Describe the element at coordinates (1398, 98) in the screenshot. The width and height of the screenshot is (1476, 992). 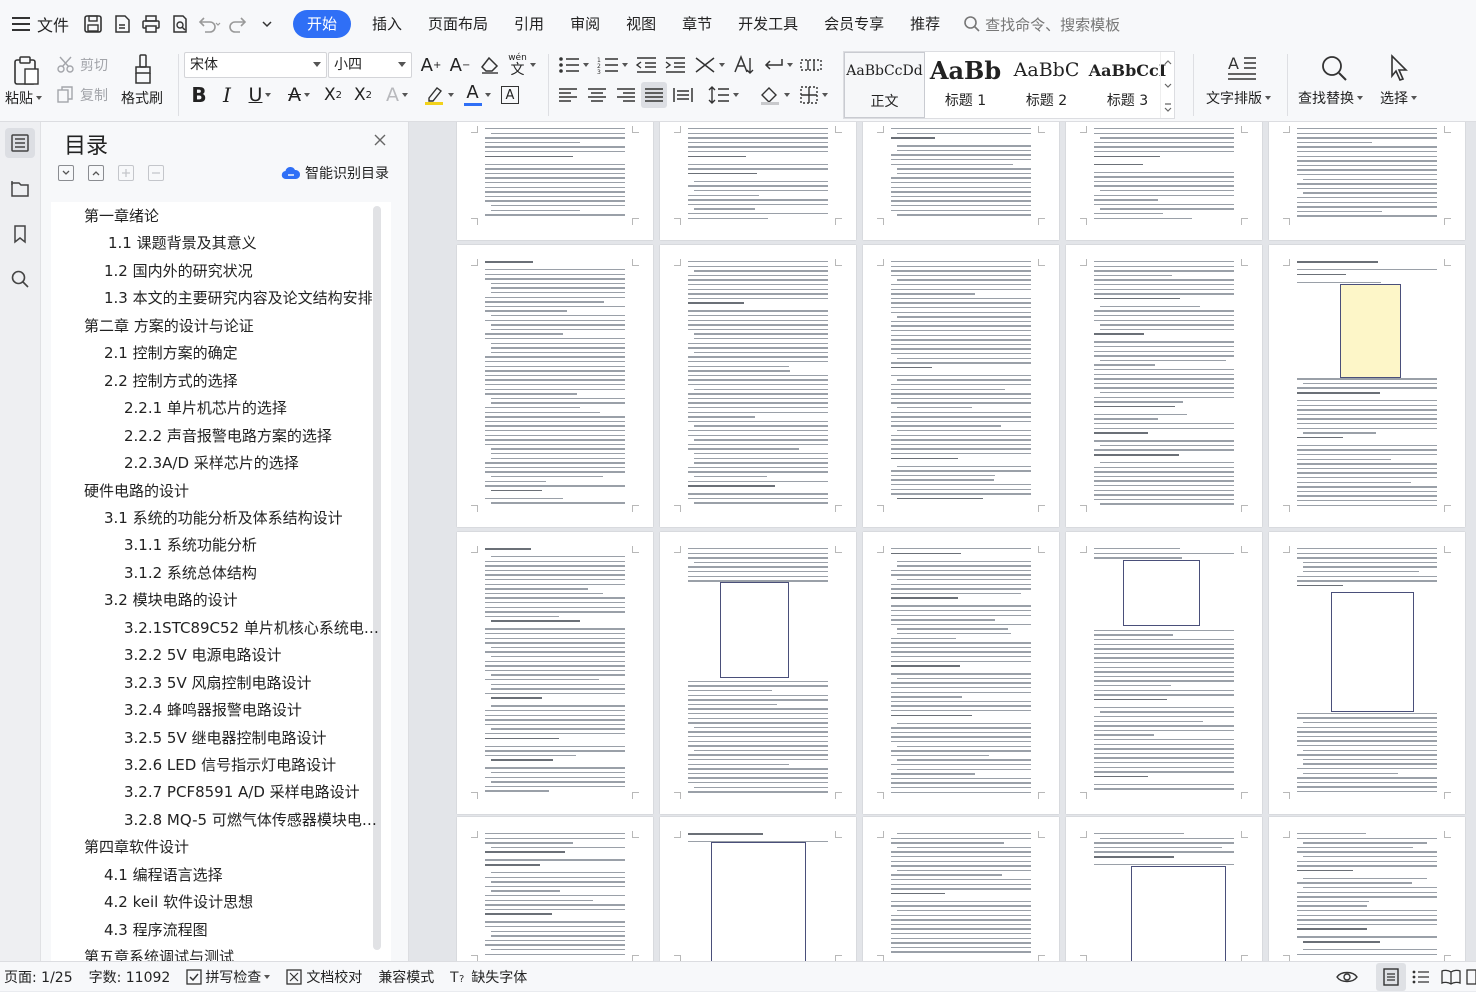
I see `select-button: 选择` at that location.